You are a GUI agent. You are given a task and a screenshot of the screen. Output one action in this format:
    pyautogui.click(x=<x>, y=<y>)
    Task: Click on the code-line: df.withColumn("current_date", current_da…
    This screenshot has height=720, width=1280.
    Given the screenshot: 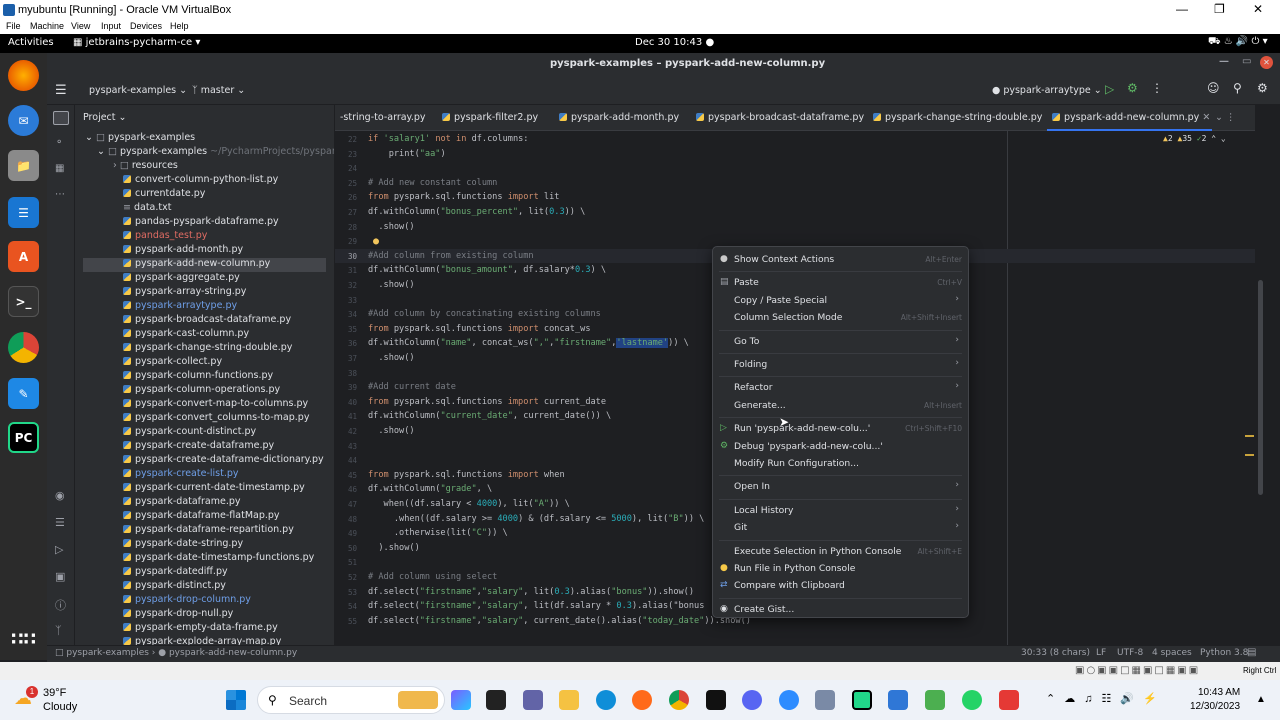 What is the action you would take?
    pyautogui.click(x=489, y=416)
    